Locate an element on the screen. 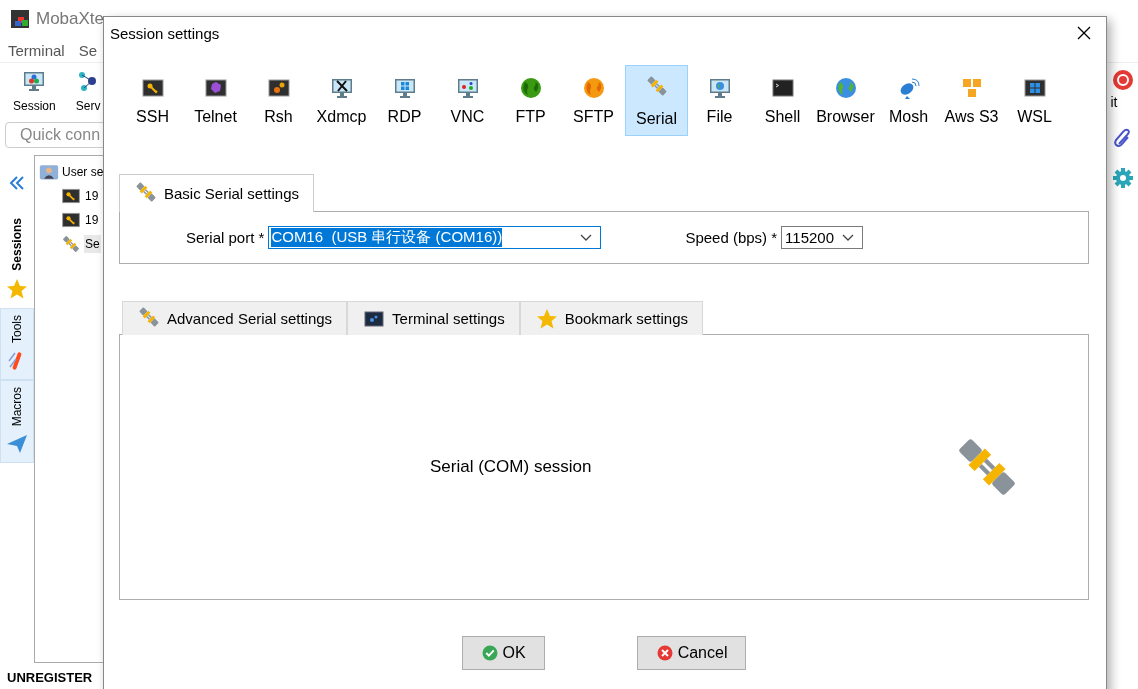 Image resolution: width=1138 pixels, height=689 pixels. app-logo-icon is located at coordinates (20, 19).